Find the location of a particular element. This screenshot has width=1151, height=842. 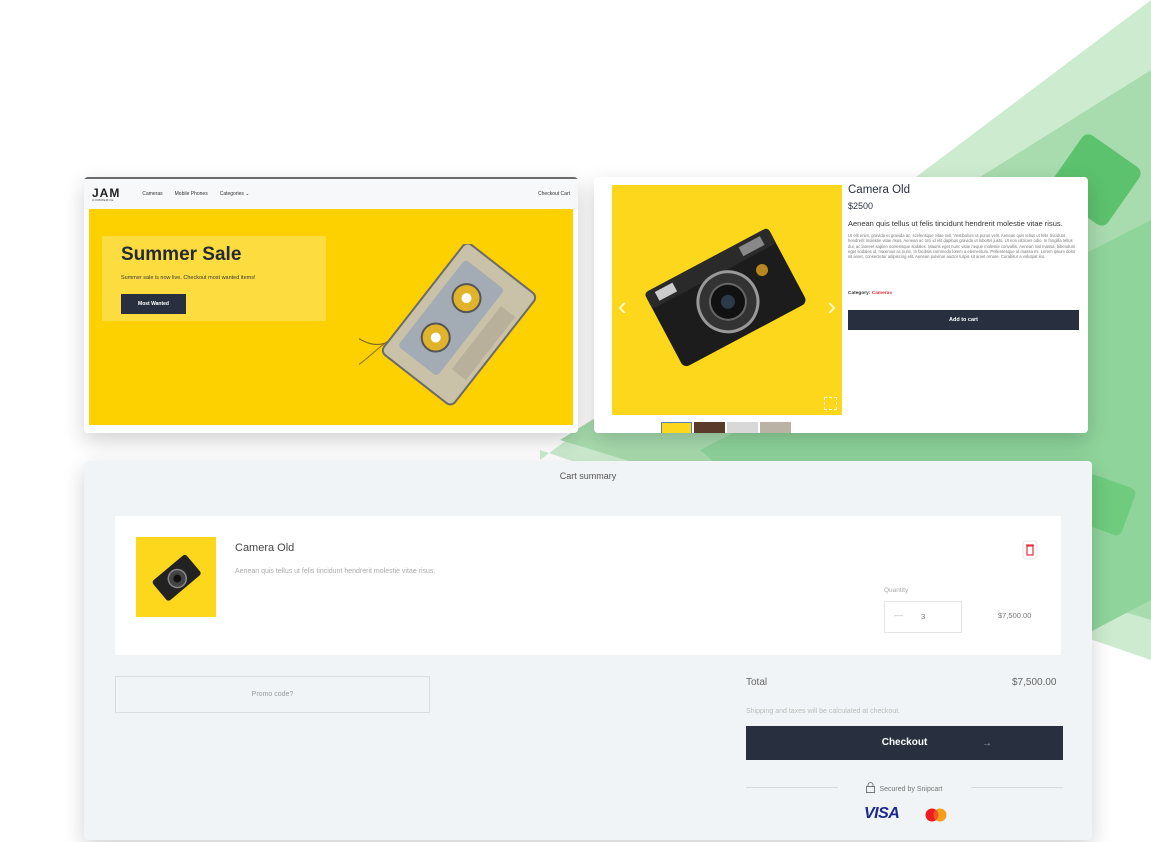

total-label: Total is located at coordinates (757, 682).